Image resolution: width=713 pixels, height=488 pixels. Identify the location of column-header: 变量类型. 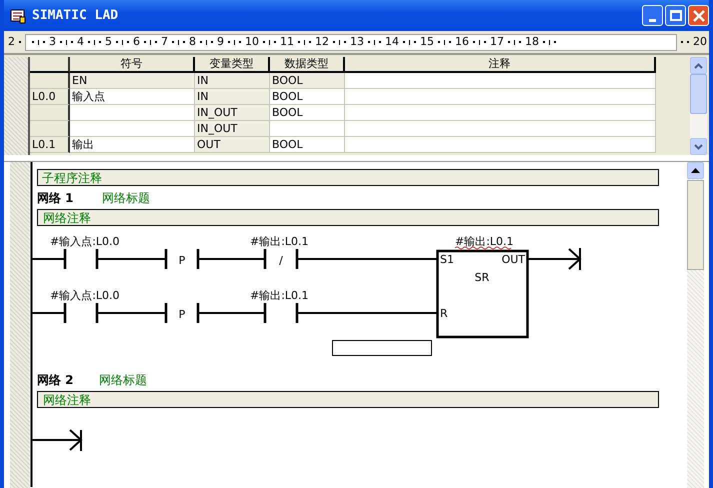
(232, 65).